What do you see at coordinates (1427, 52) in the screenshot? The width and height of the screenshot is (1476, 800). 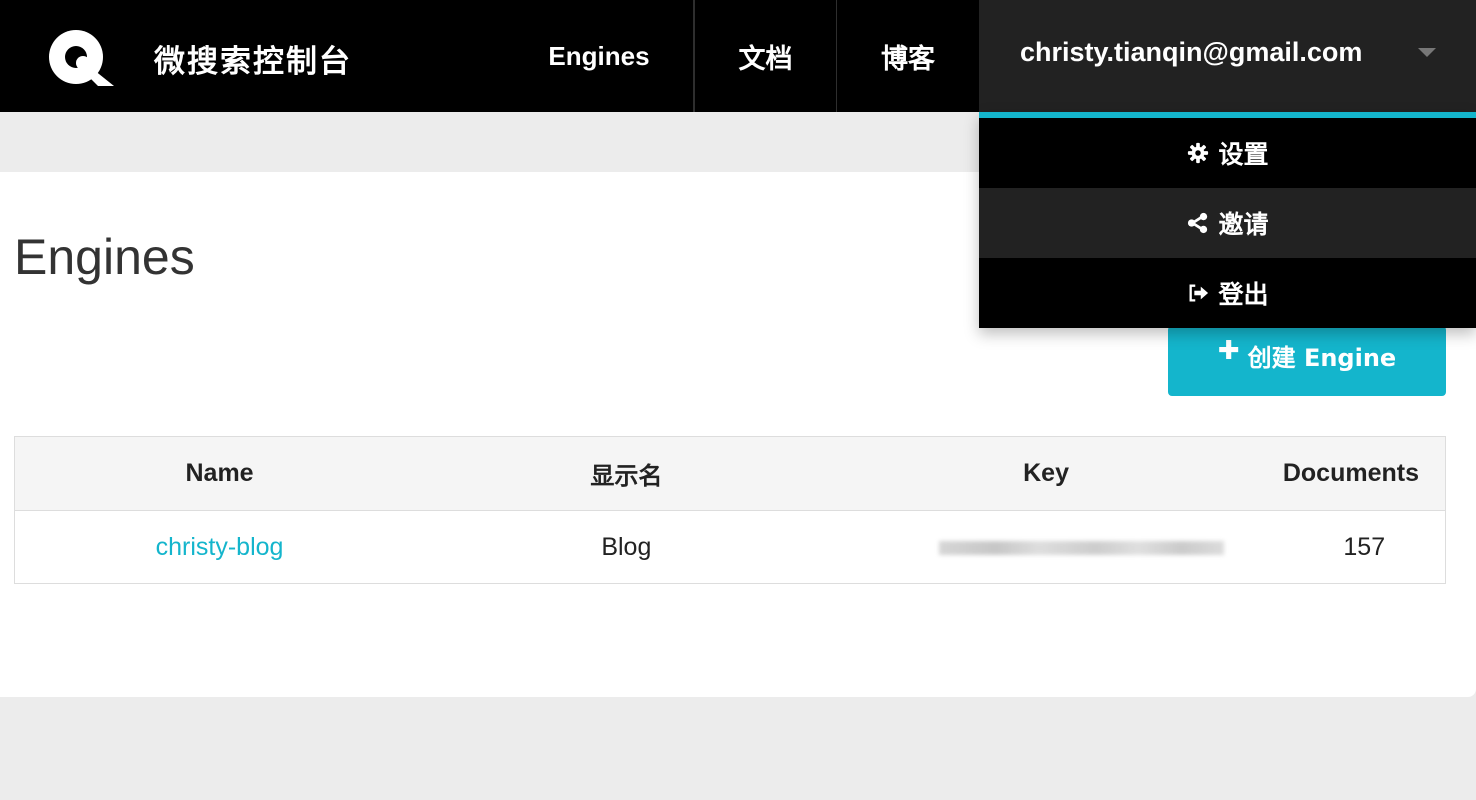 I see `caret-down-icon` at bounding box center [1427, 52].